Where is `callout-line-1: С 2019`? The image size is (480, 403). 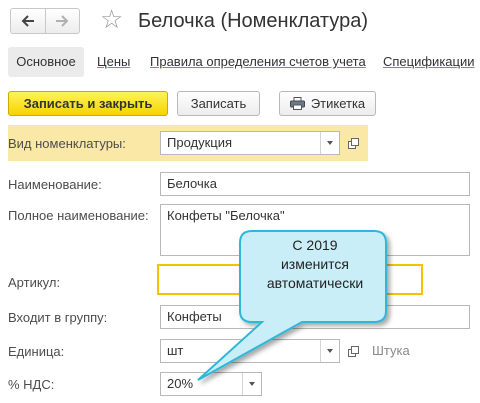 callout-line-1: С 2019 is located at coordinates (315, 245).